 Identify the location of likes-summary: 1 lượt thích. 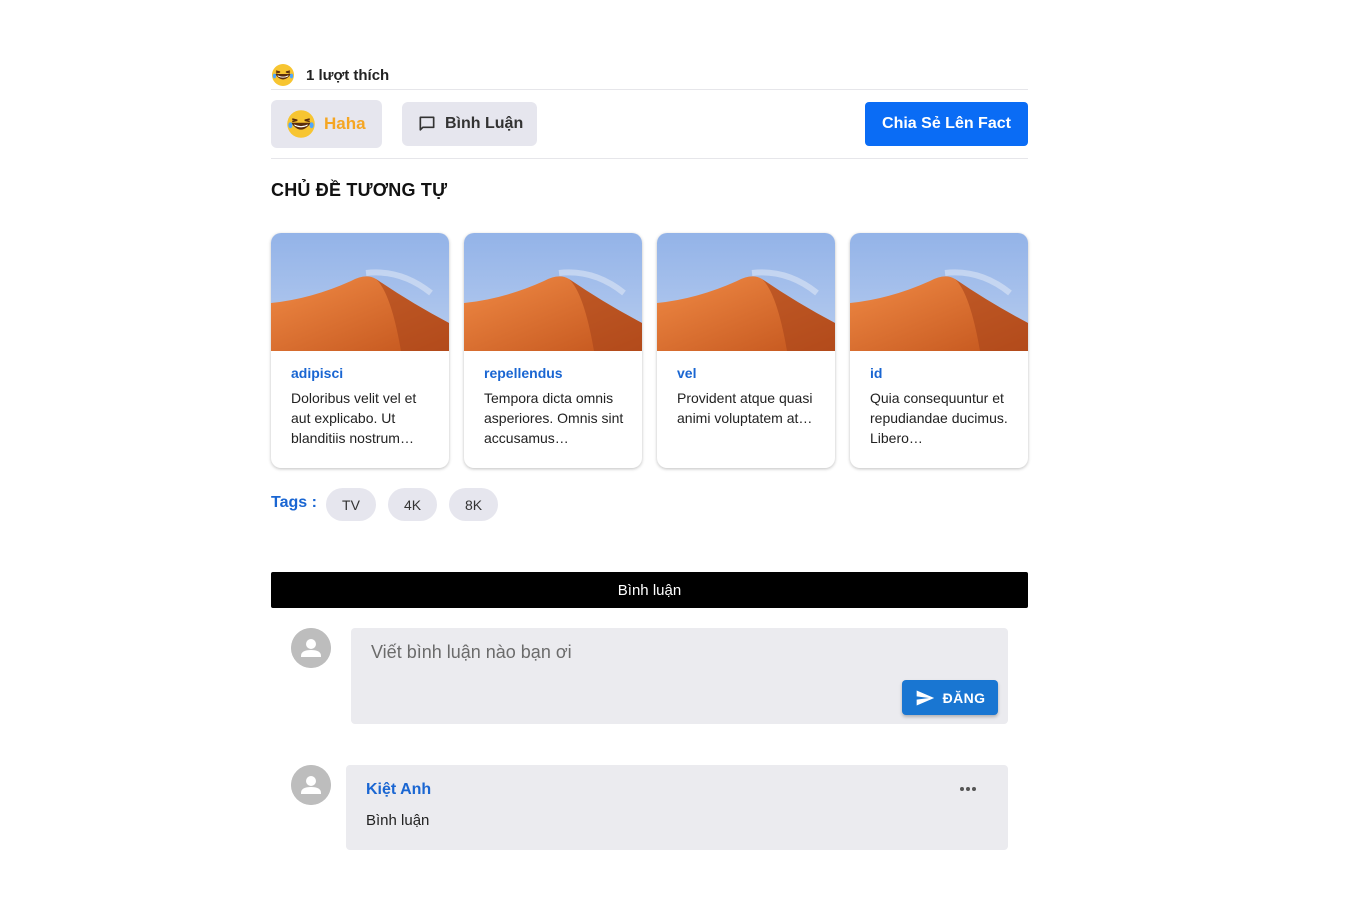
(330, 75).